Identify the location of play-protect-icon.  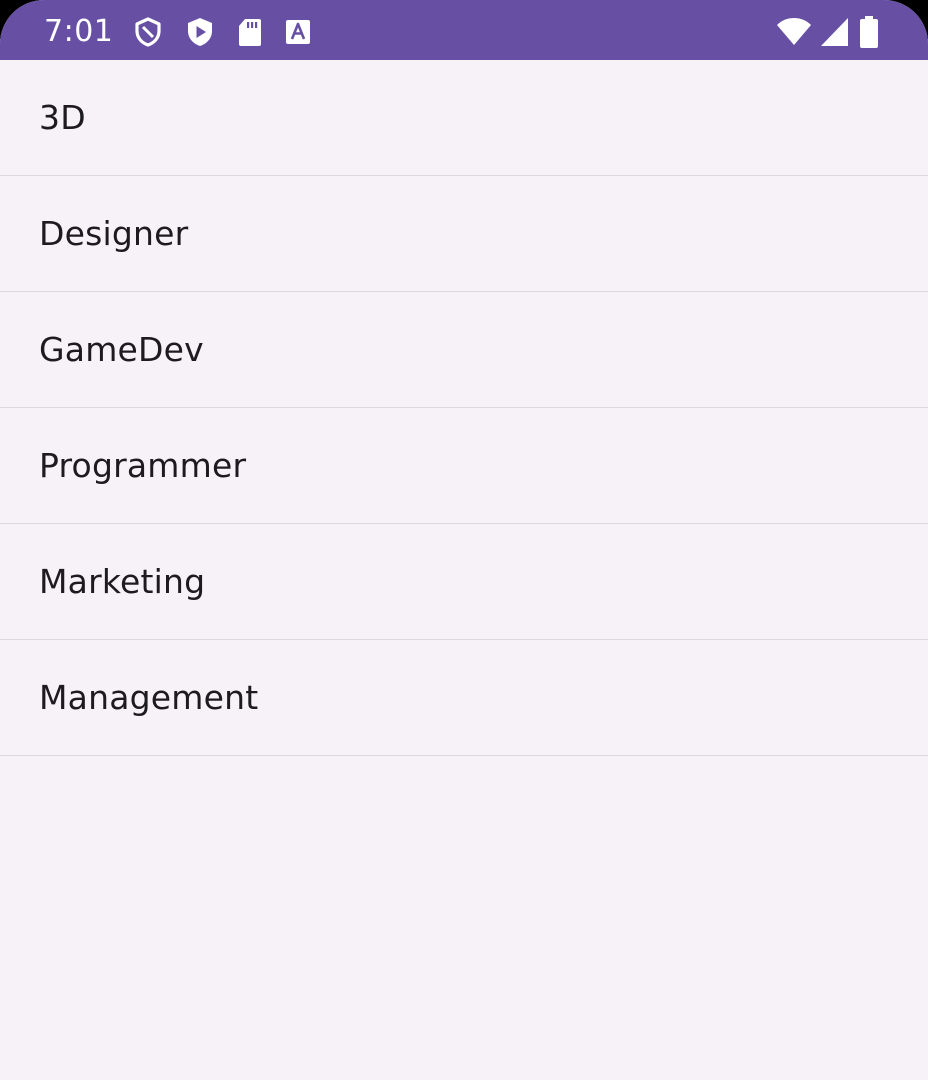
(200, 32).